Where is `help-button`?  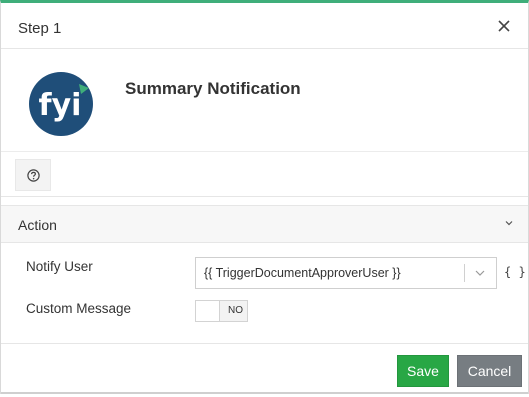
help-button is located at coordinates (33, 175).